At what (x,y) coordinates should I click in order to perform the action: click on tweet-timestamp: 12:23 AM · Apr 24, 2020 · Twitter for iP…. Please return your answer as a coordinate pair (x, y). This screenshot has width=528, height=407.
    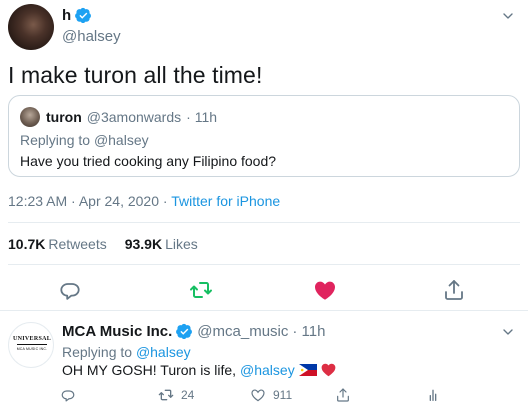
    Looking at the image, I should click on (144, 201).